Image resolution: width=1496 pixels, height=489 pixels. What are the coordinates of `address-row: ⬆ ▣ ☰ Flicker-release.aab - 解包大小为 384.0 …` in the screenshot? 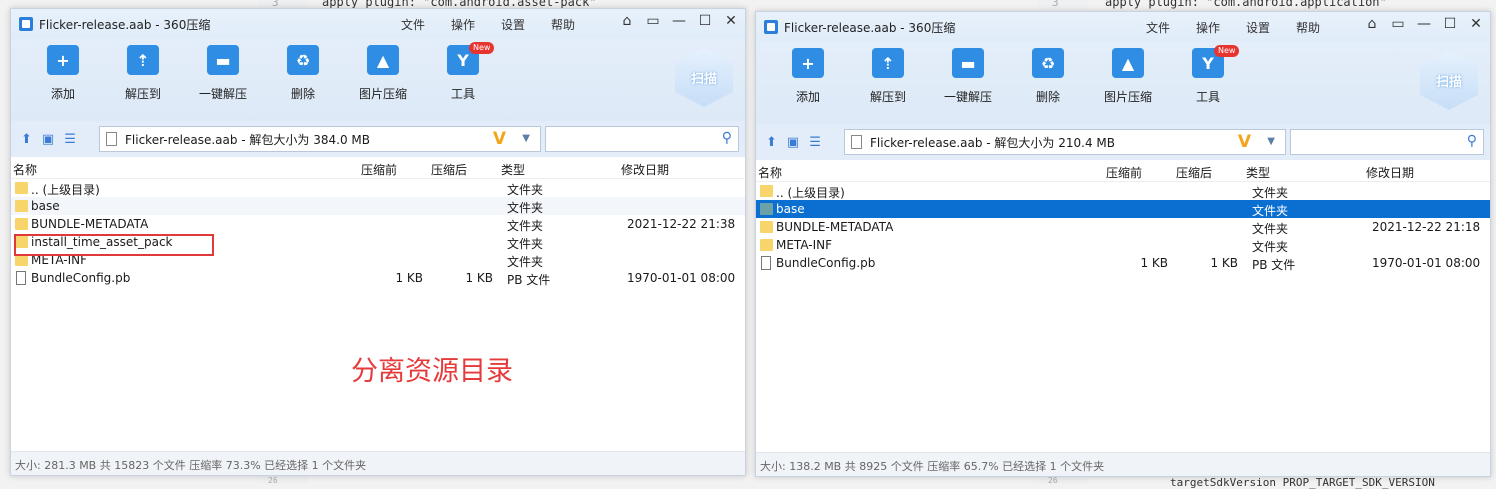 It's located at (378, 139).